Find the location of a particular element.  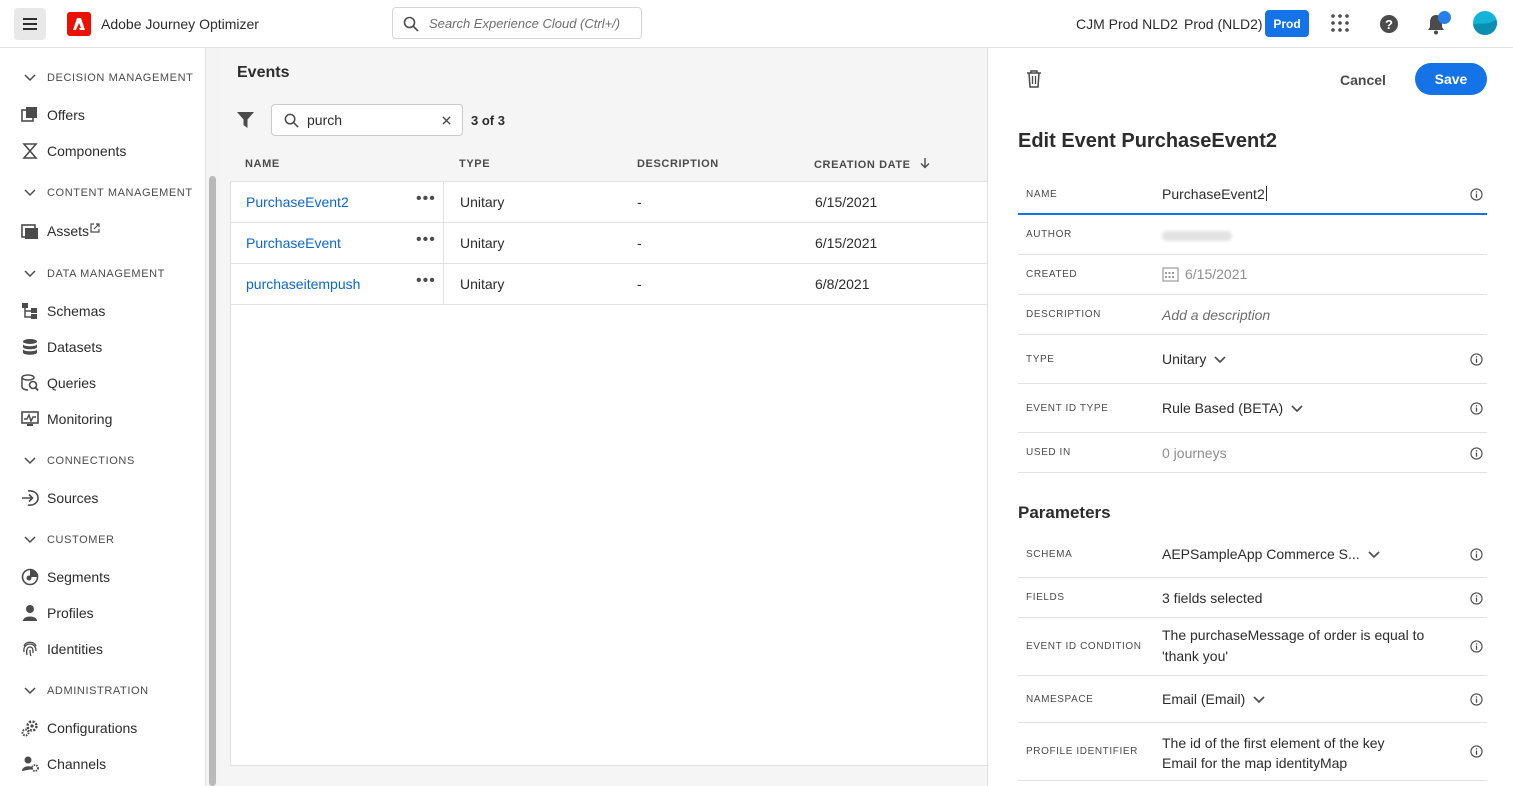

fields-selector: 3 fields selected is located at coordinates (1212, 598).